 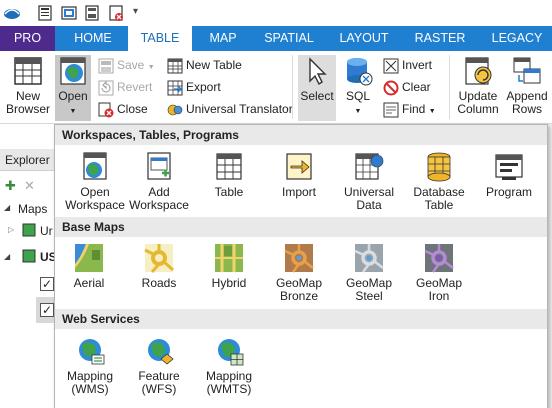 I want to click on geomap-iron-label-1: GeoMap, so click(x=439, y=283).